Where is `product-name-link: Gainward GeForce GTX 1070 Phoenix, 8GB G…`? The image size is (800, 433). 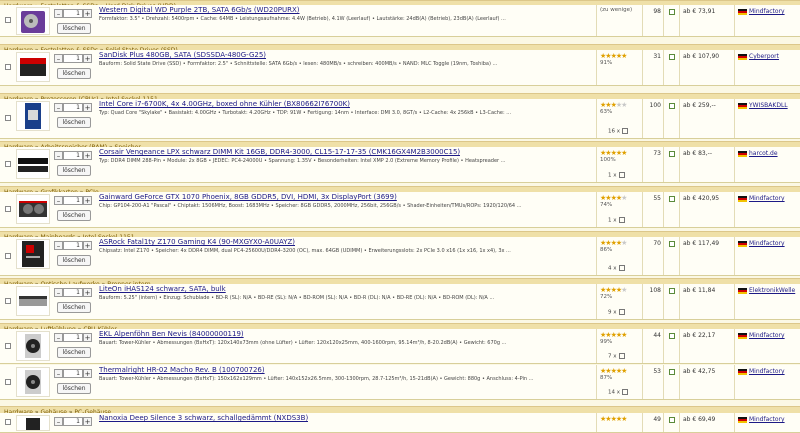
product-name-link: Gainward GeForce GTX 1070 Phoenix, 8GB G… is located at coordinates (248, 197).